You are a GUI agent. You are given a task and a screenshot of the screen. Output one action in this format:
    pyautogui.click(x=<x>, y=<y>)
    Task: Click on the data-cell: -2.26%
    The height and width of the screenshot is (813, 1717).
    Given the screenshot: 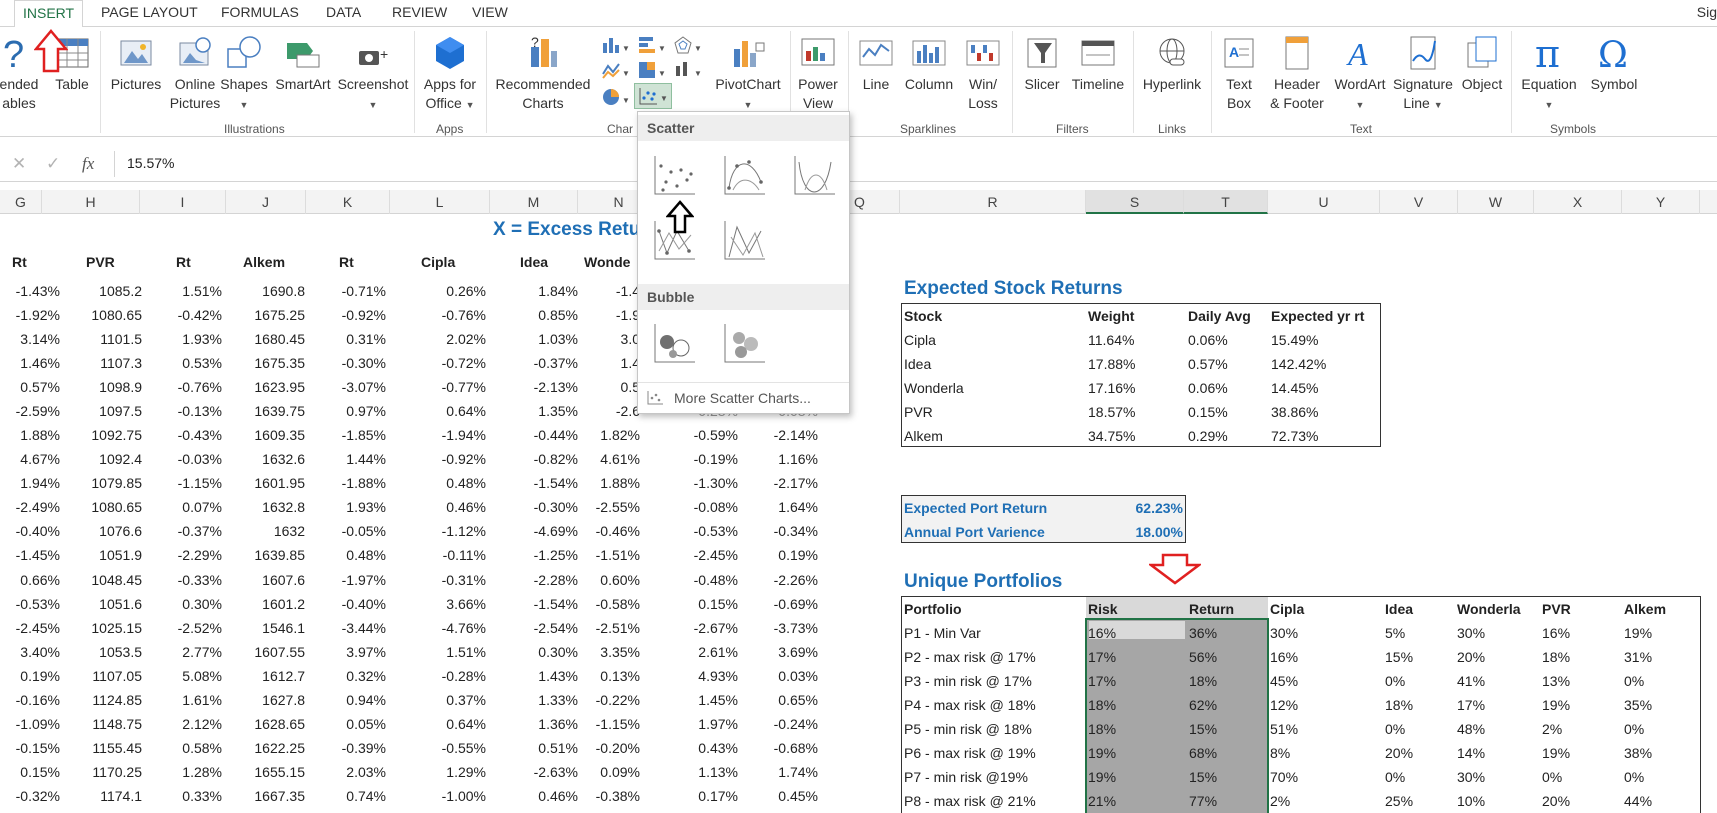 What is the action you would take?
    pyautogui.click(x=778, y=580)
    